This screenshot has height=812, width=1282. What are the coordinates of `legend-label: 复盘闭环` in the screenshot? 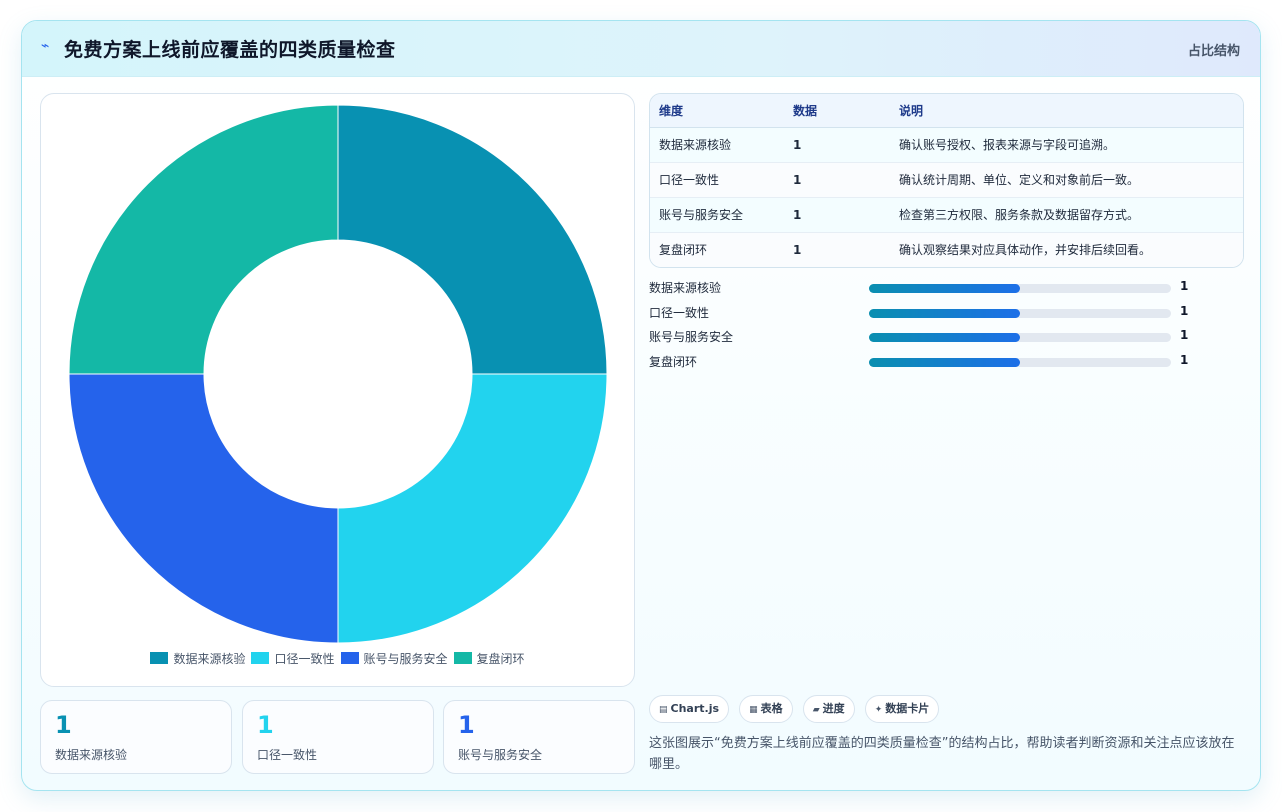 It's located at (500, 659).